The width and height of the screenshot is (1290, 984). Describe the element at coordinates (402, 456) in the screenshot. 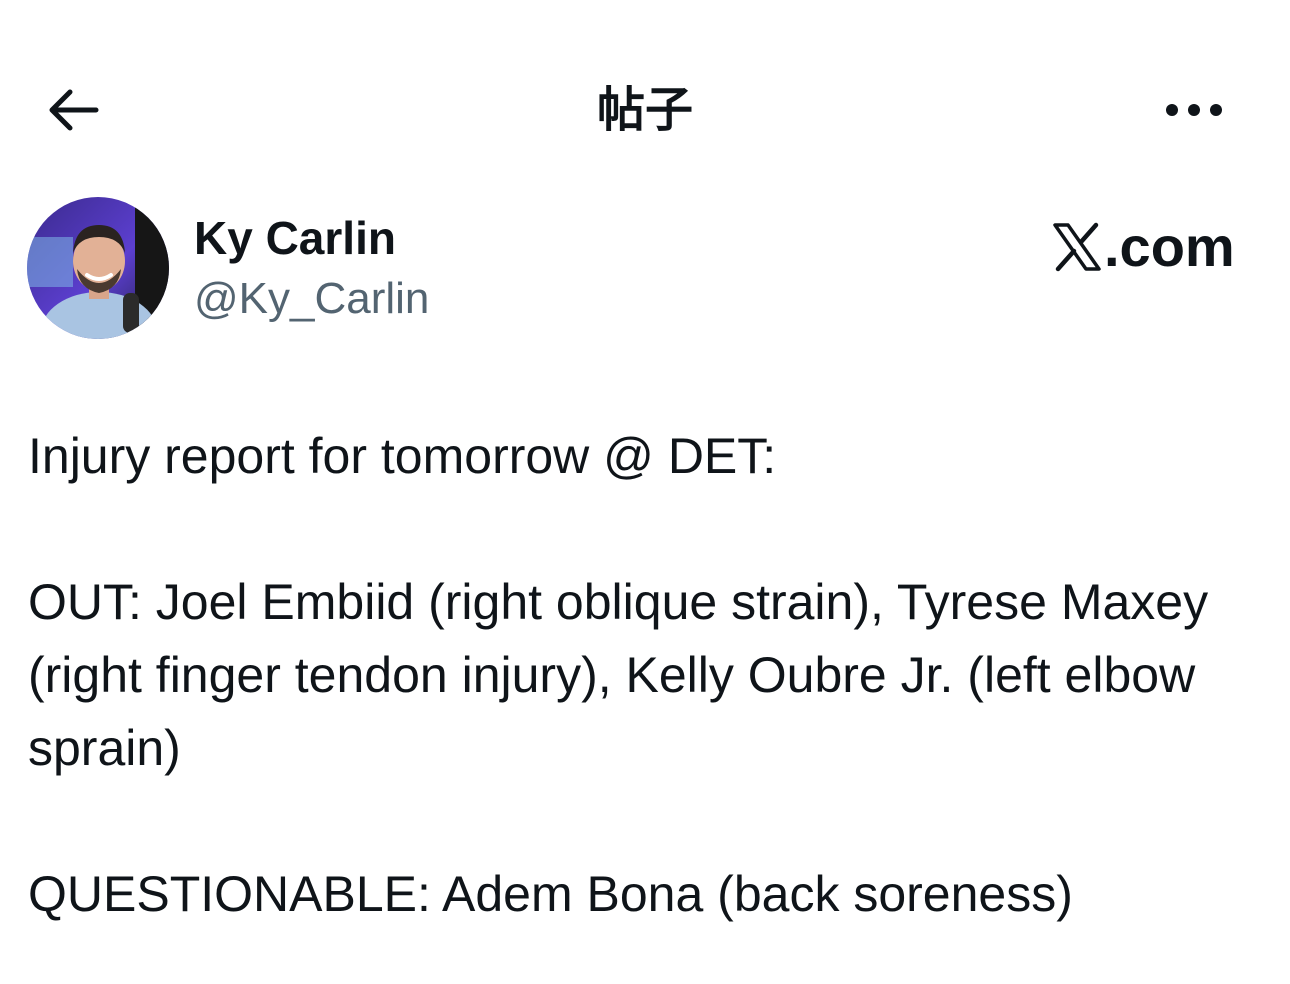

I see `post-text-line: Injury report for tomorrow @ DET:` at that location.